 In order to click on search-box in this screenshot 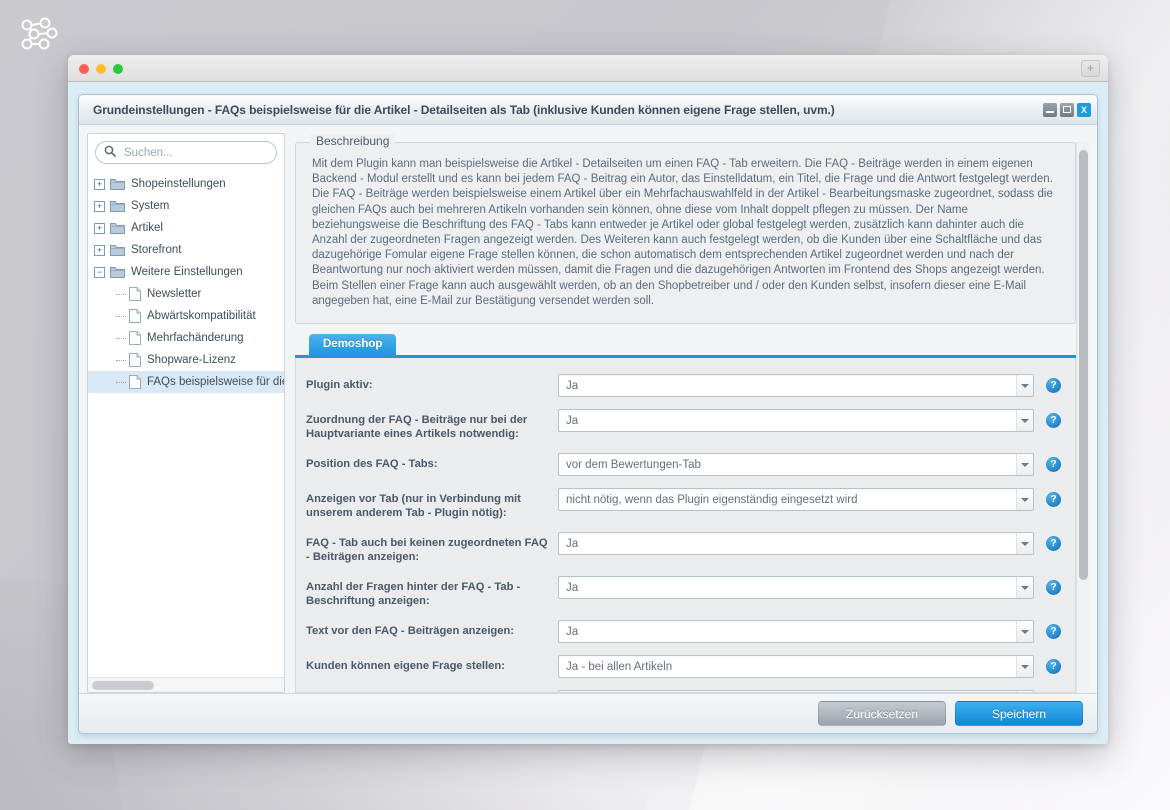, I will do `click(187, 152)`.